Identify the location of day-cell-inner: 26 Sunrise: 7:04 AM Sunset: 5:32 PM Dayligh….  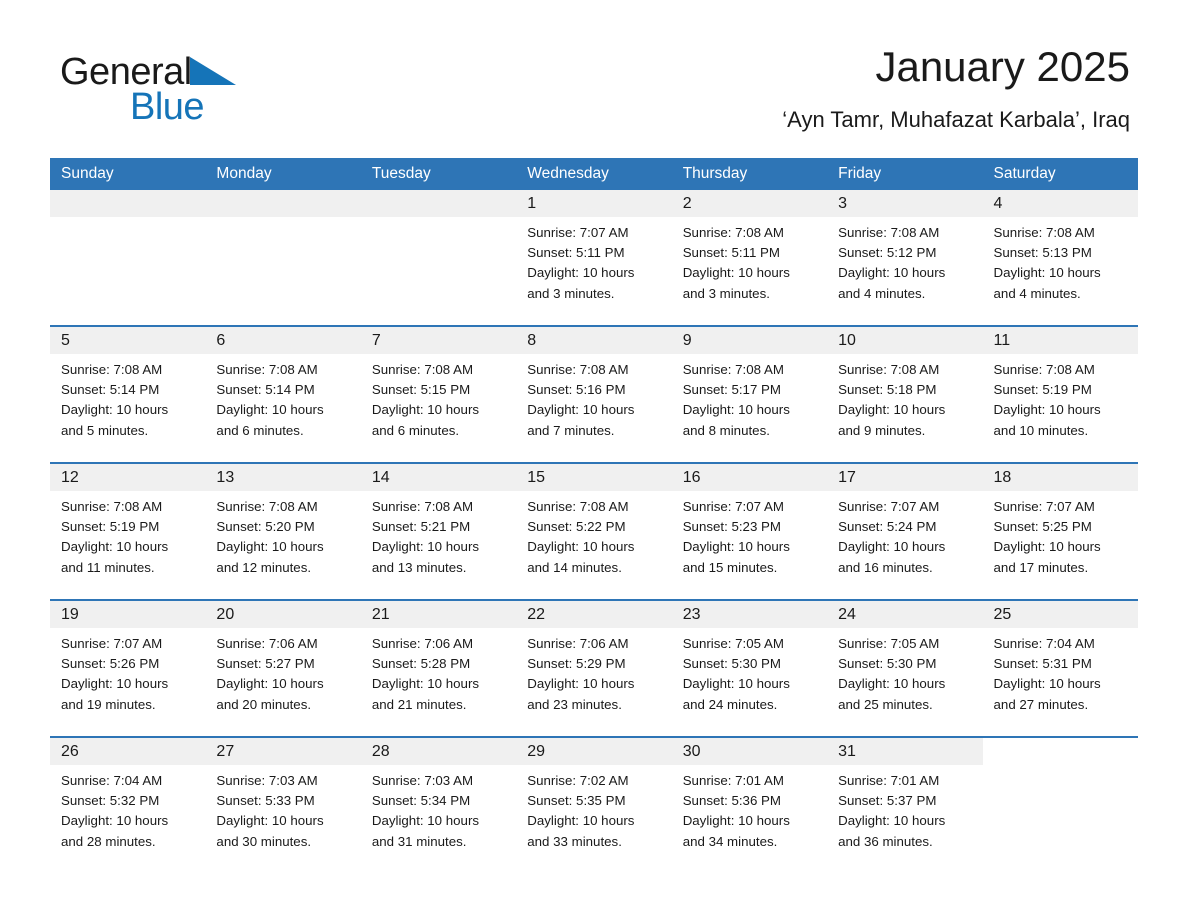
(128, 804).